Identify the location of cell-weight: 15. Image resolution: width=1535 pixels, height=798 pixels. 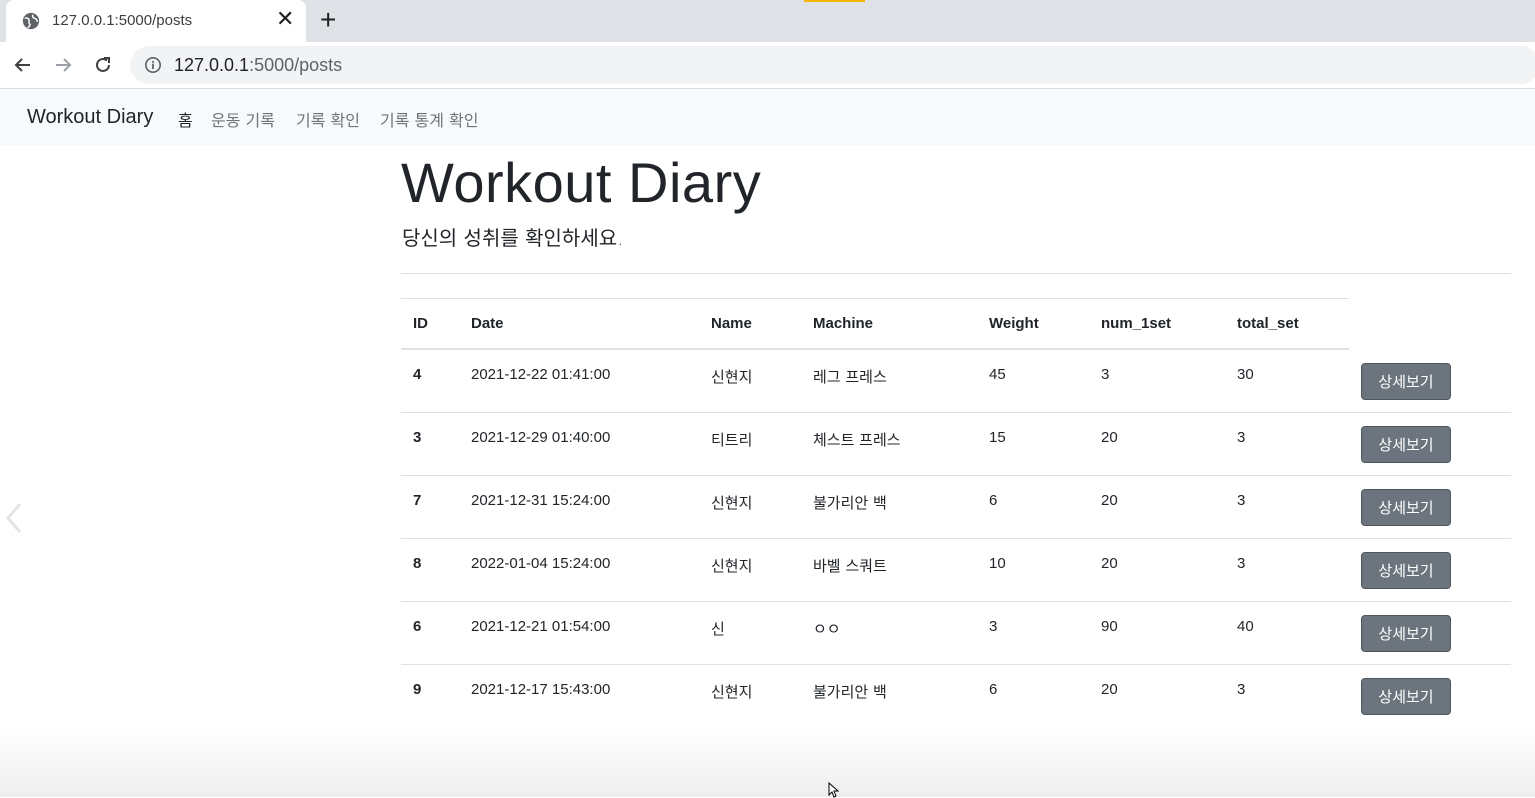
(997, 437).